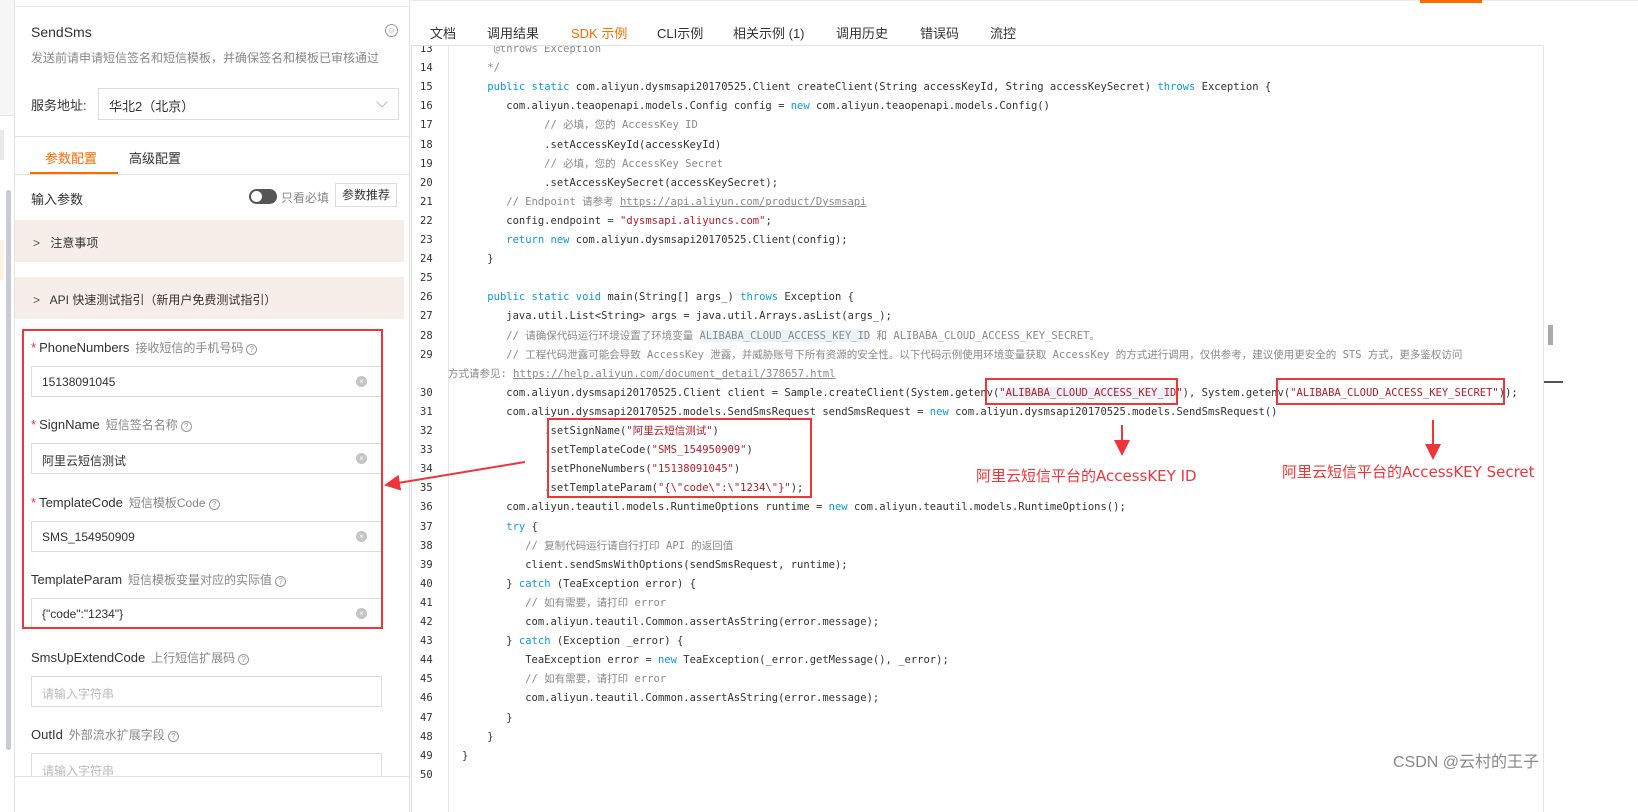  Describe the element at coordinates (426, 736) in the screenshot. I see `line-number: 48` at that location.